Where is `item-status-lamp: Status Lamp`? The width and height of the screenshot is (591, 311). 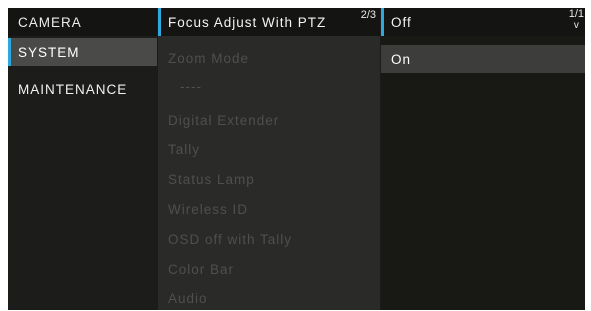
item-status-lamp: Status Lamp is located at coordinates (269, 179).